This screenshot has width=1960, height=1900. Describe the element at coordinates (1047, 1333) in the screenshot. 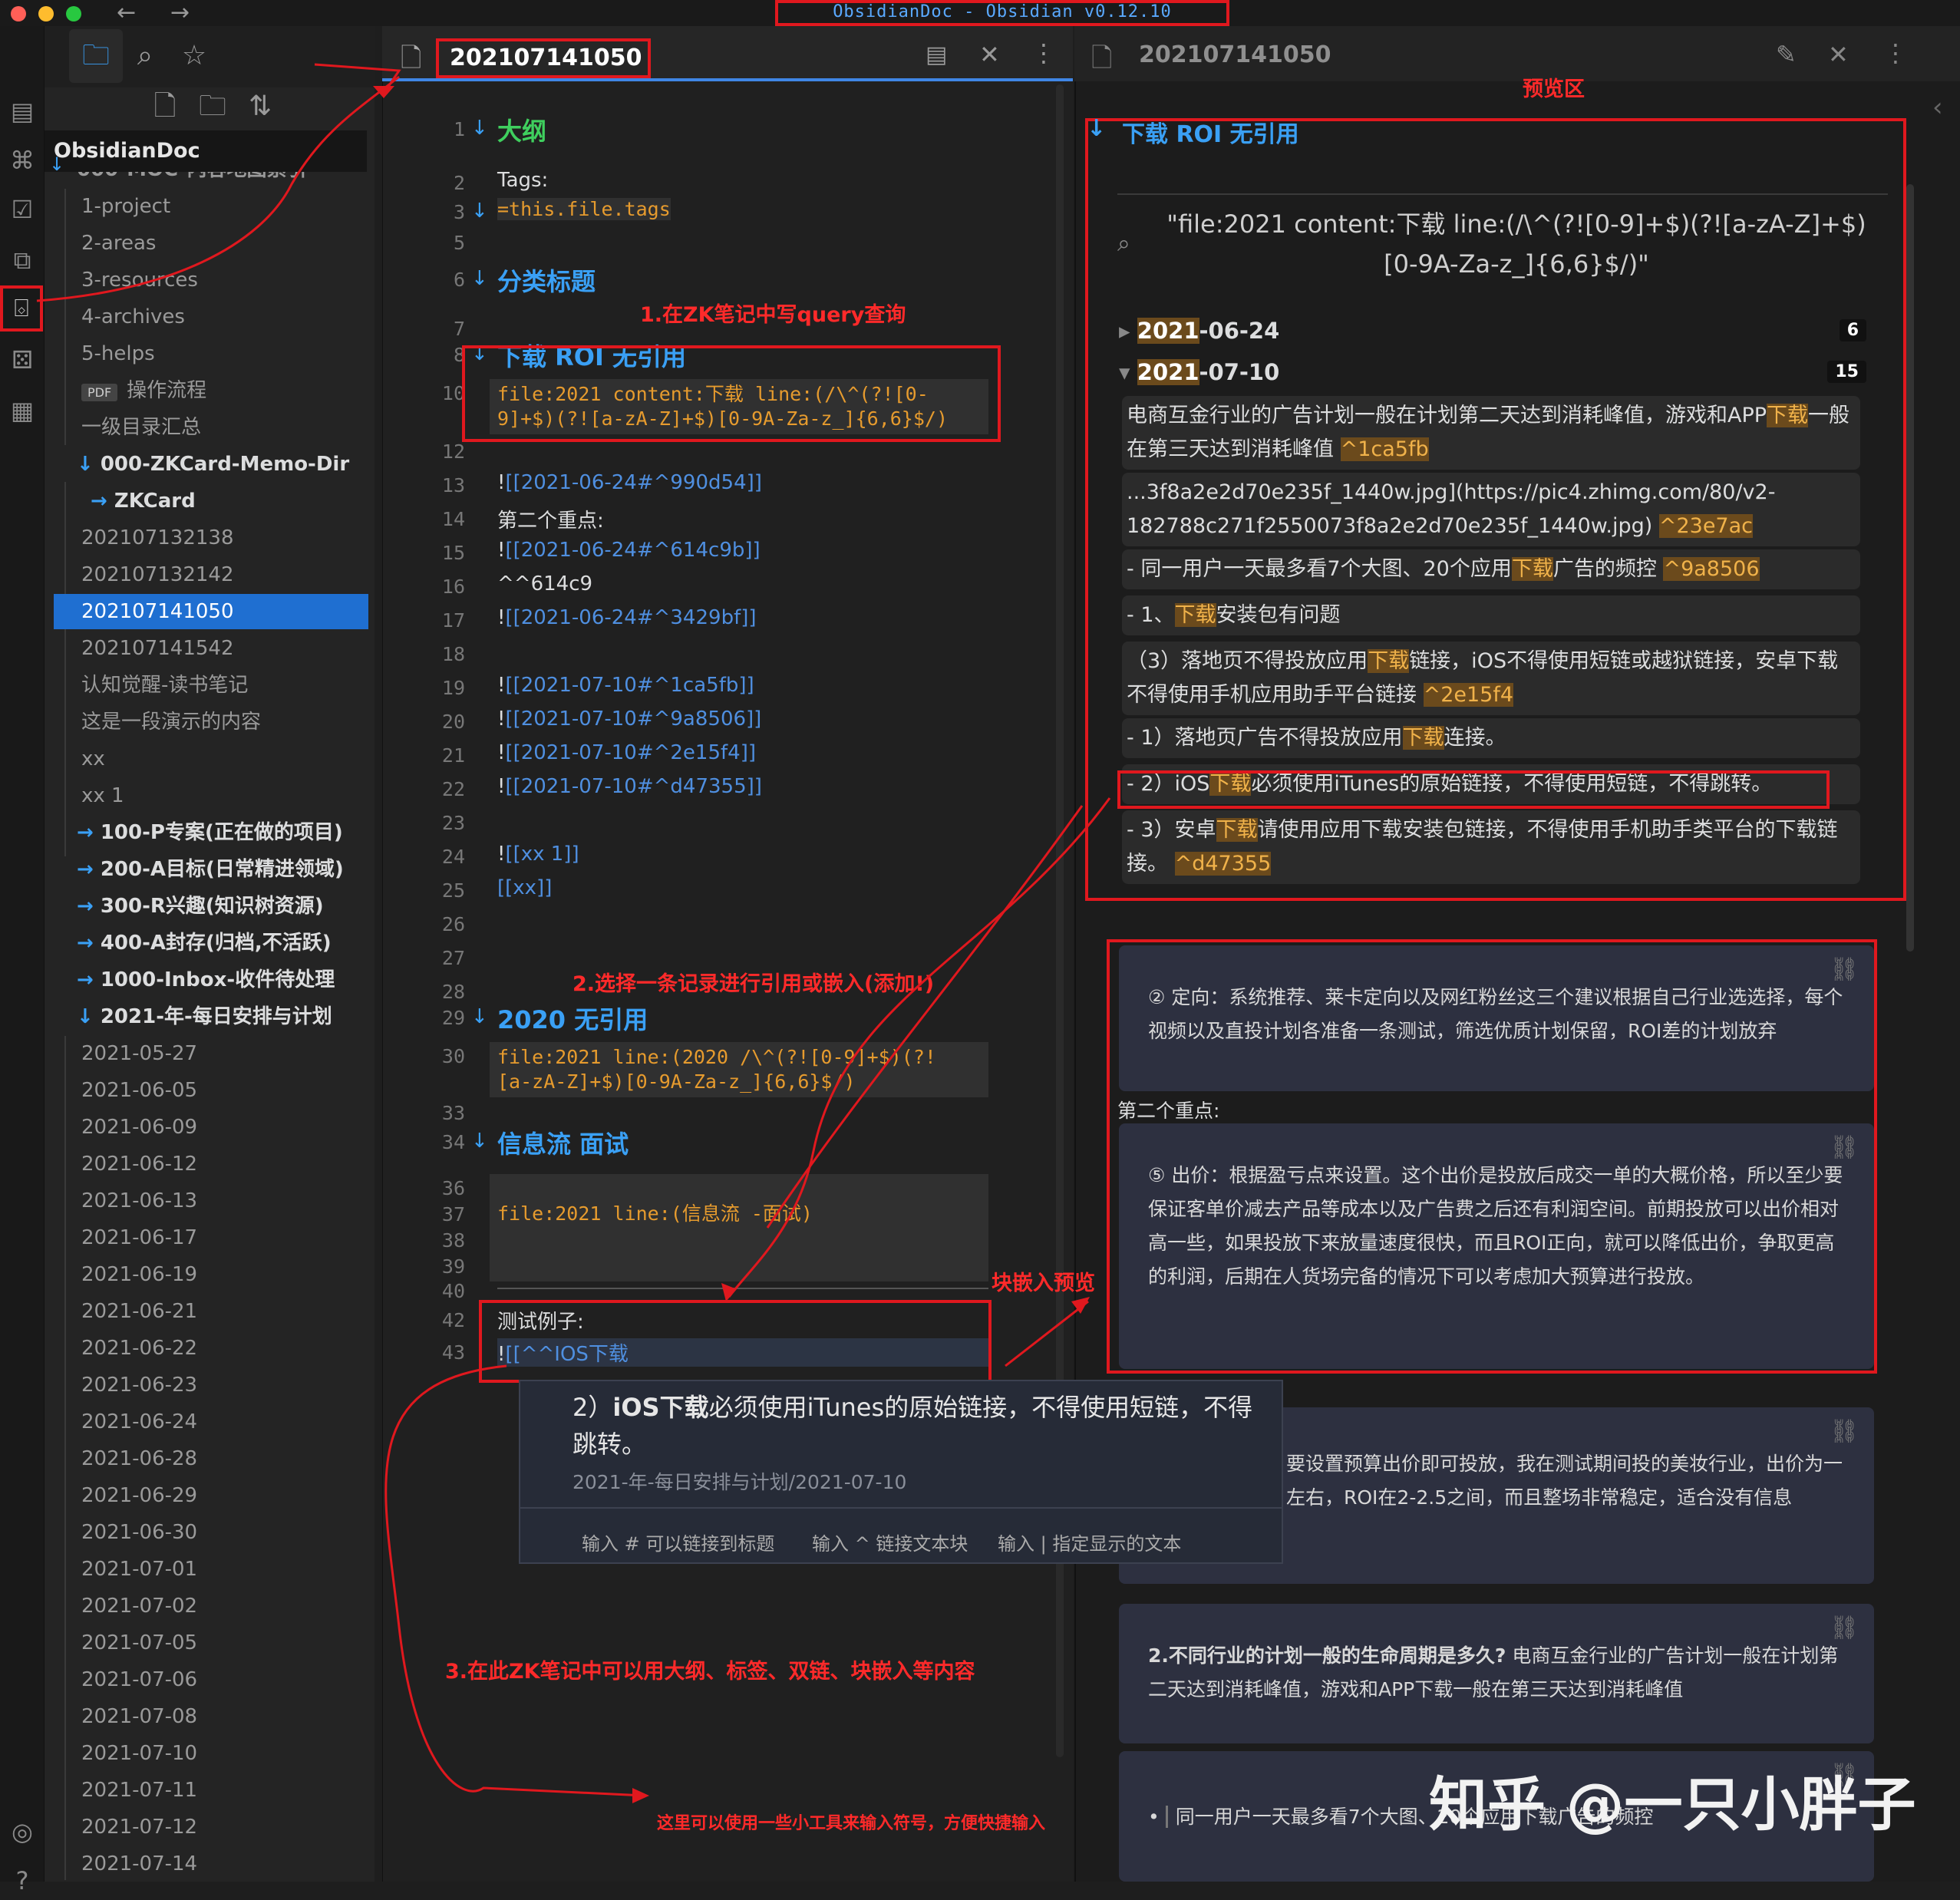

I see `arrow-embed-to-preview` at that location.